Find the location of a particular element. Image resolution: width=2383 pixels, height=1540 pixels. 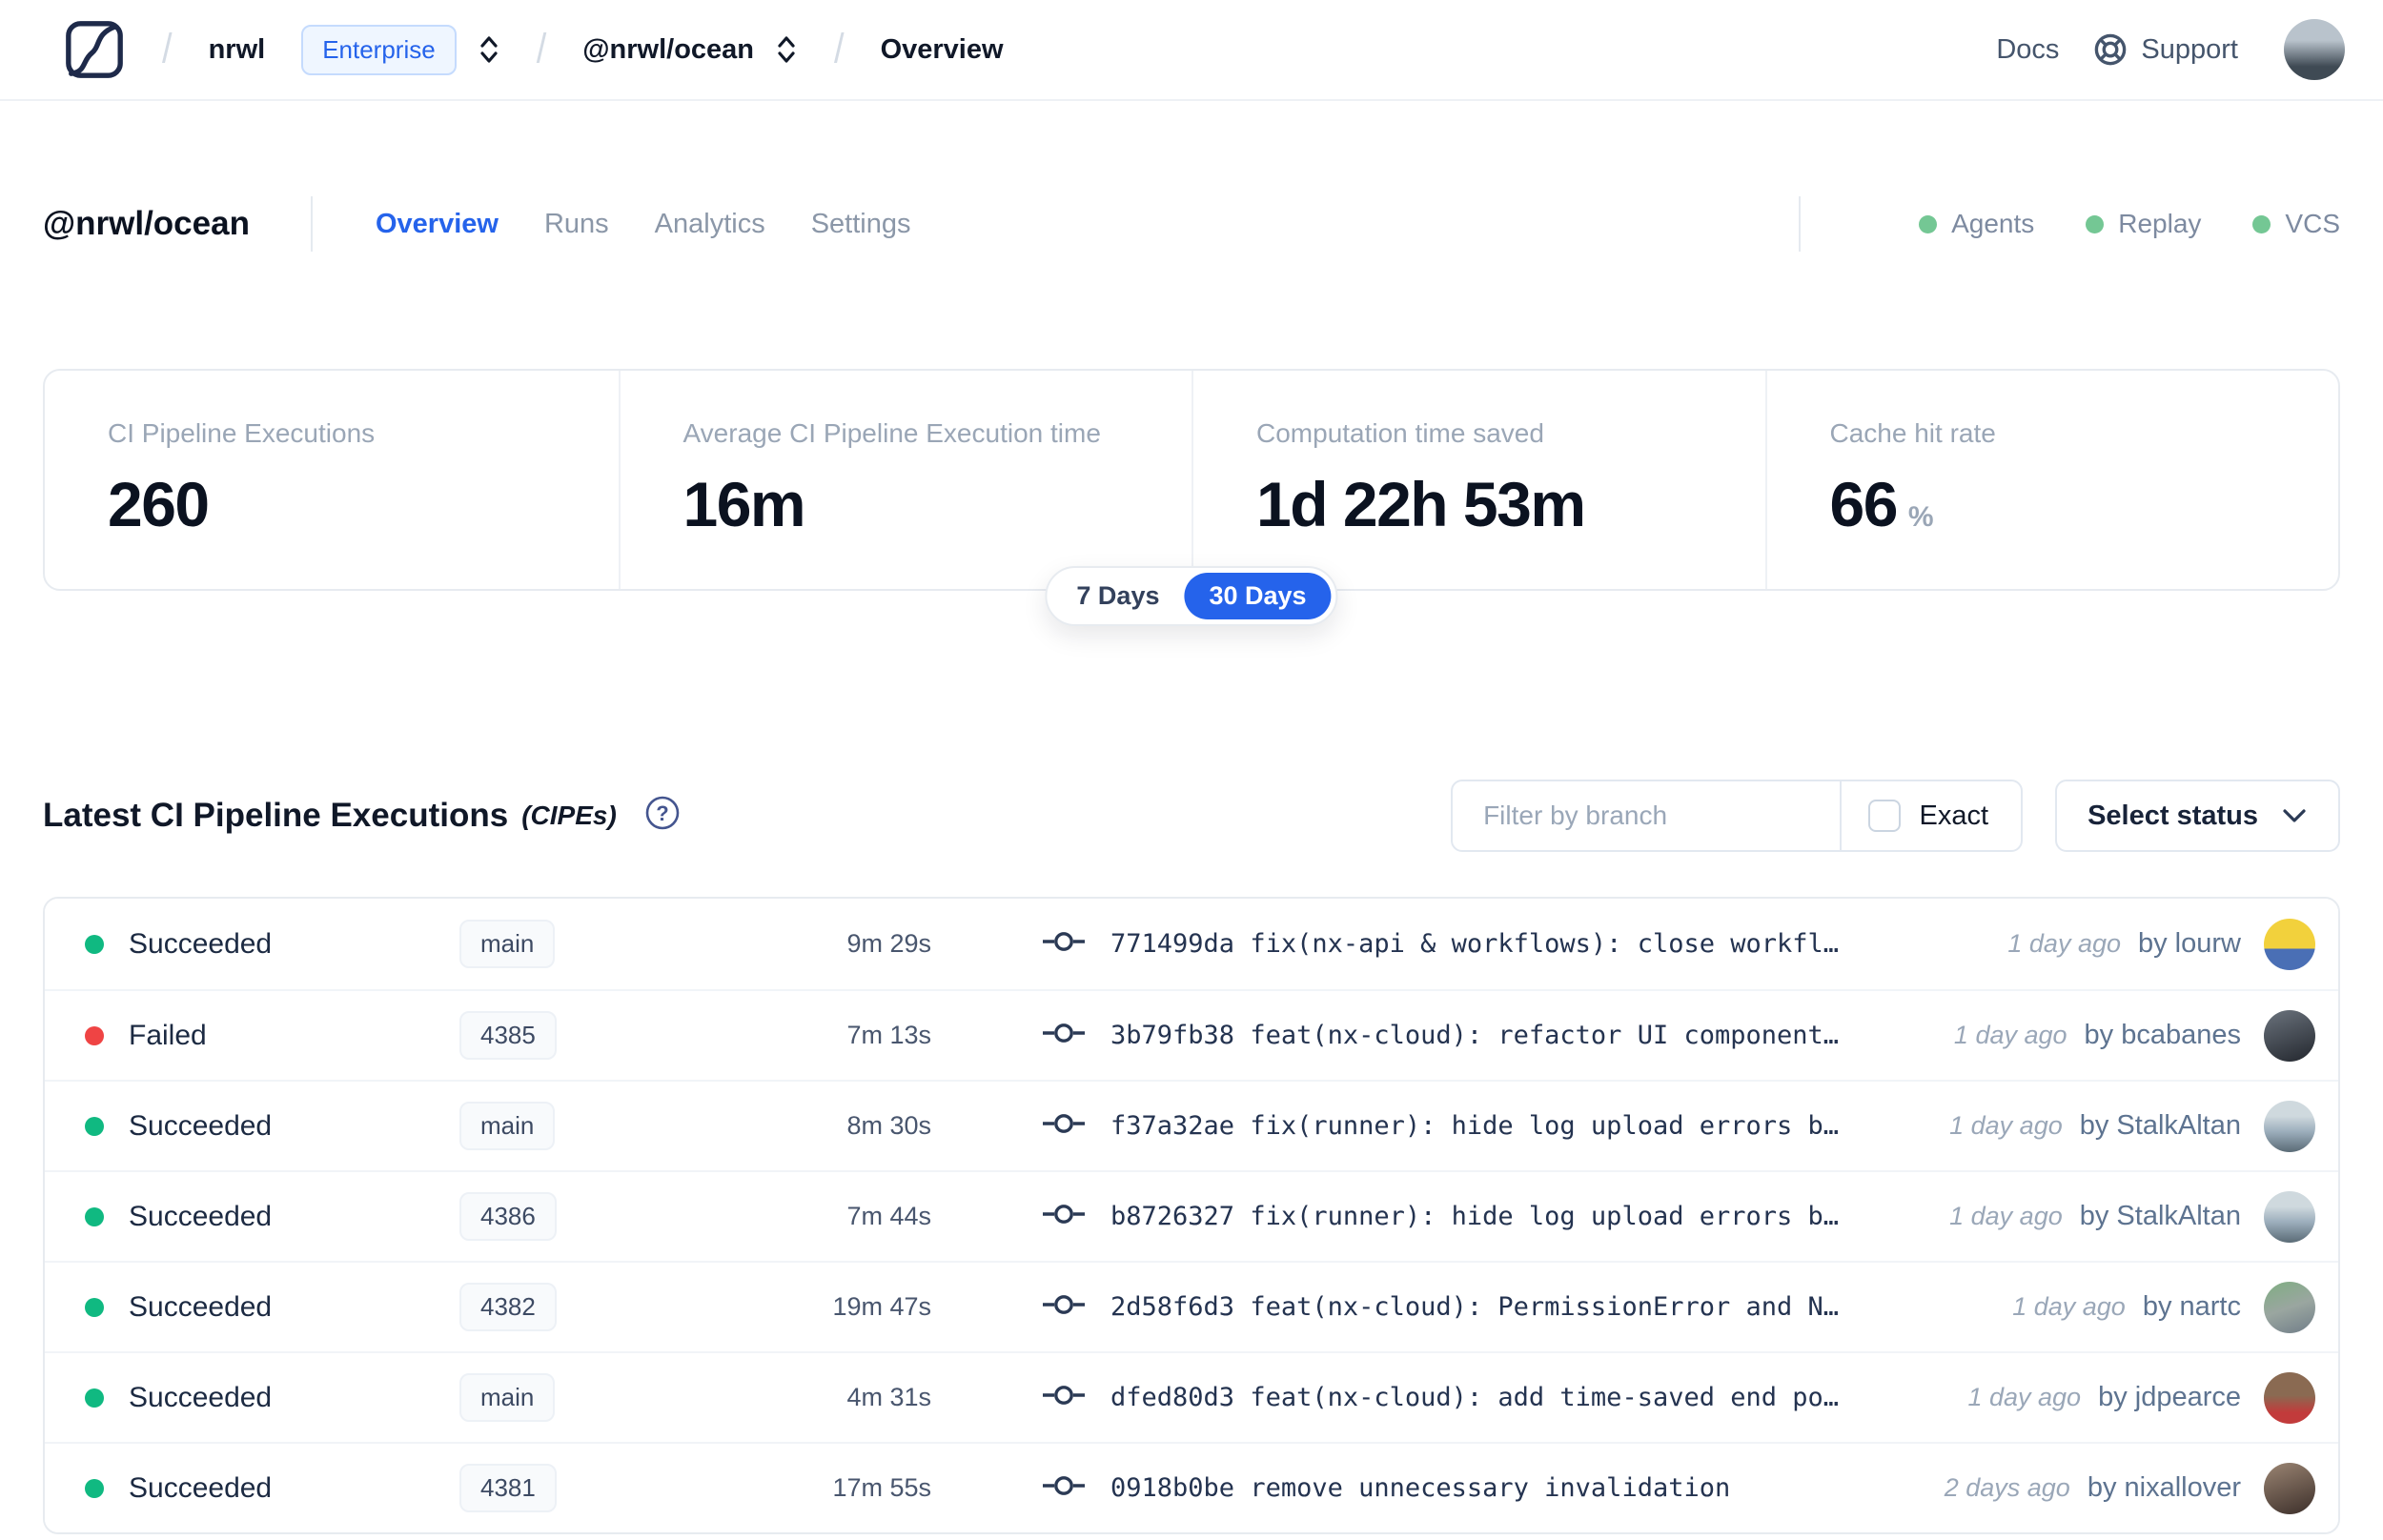

tab-overview: Overview is located at coordinates (438, 224).